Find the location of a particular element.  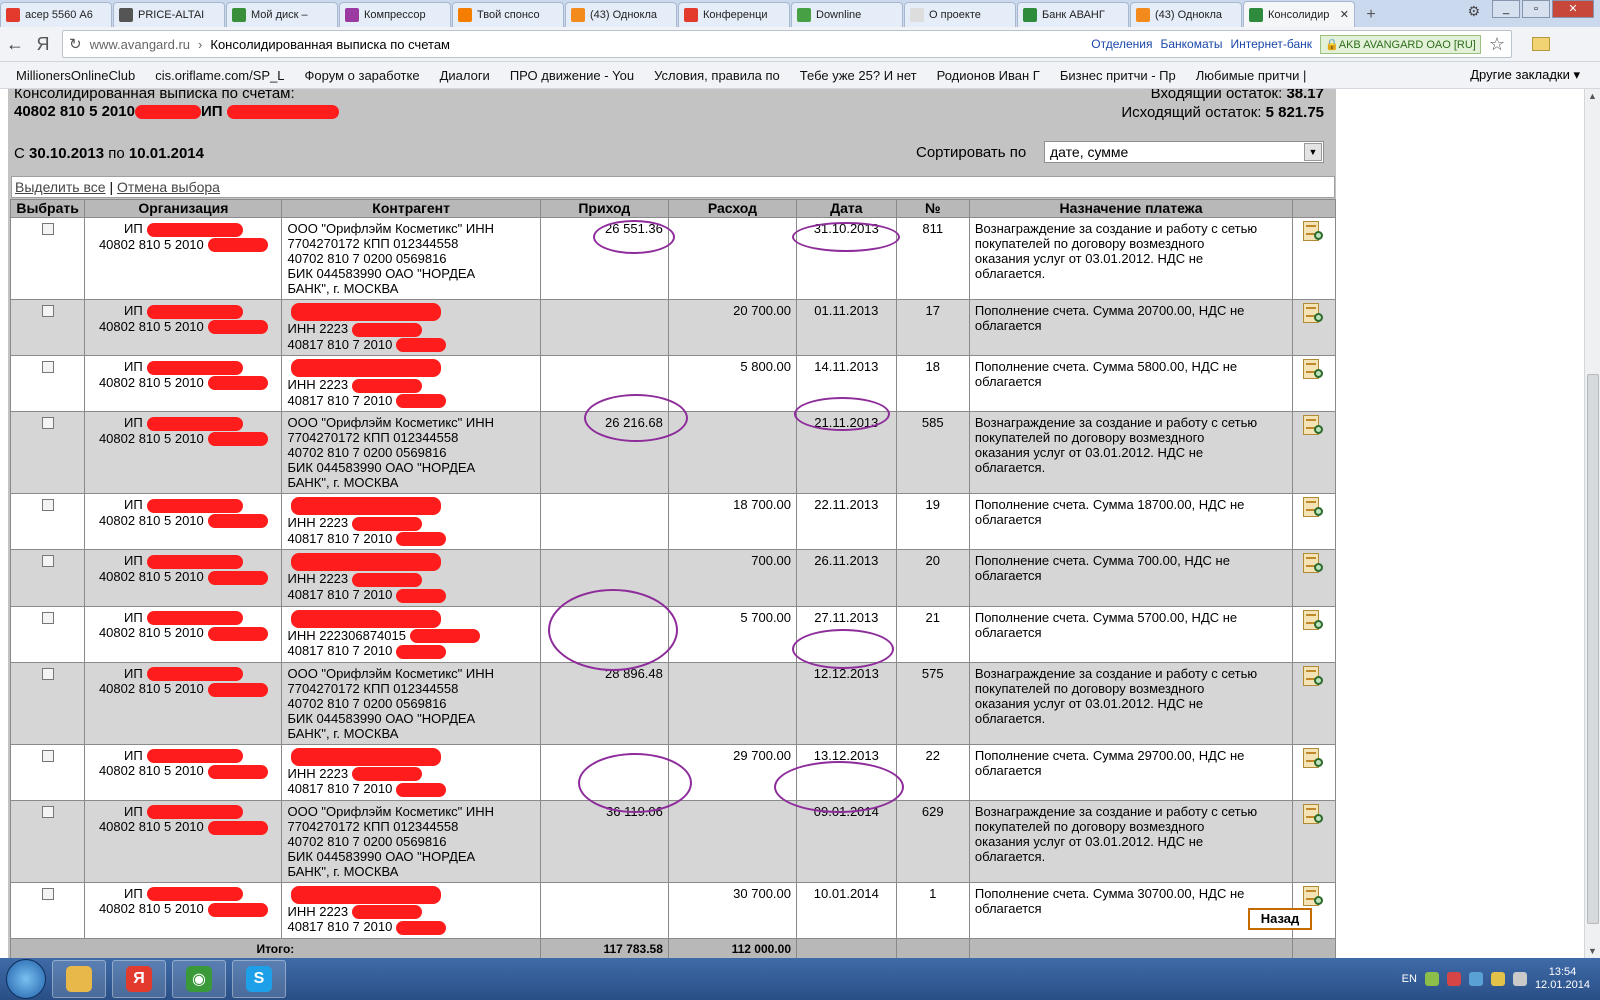

bookmark-item: cis.oriflame.com/SP_L is located at coordinates (219, 75).